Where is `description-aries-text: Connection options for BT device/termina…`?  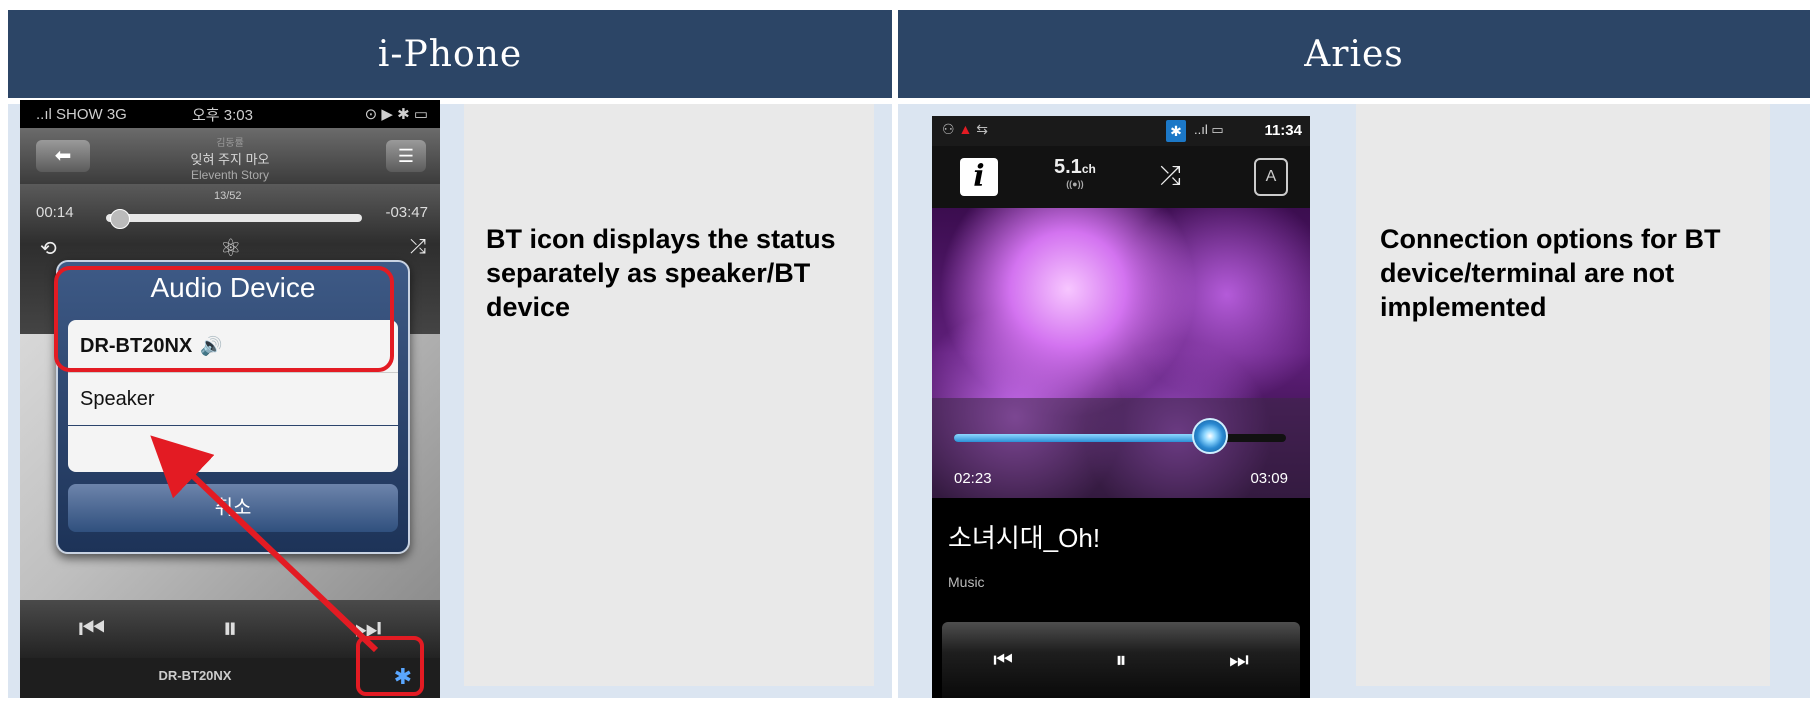
description-aries-text: Connection options for BT device/termina… is located at coordinates (1550, 273).